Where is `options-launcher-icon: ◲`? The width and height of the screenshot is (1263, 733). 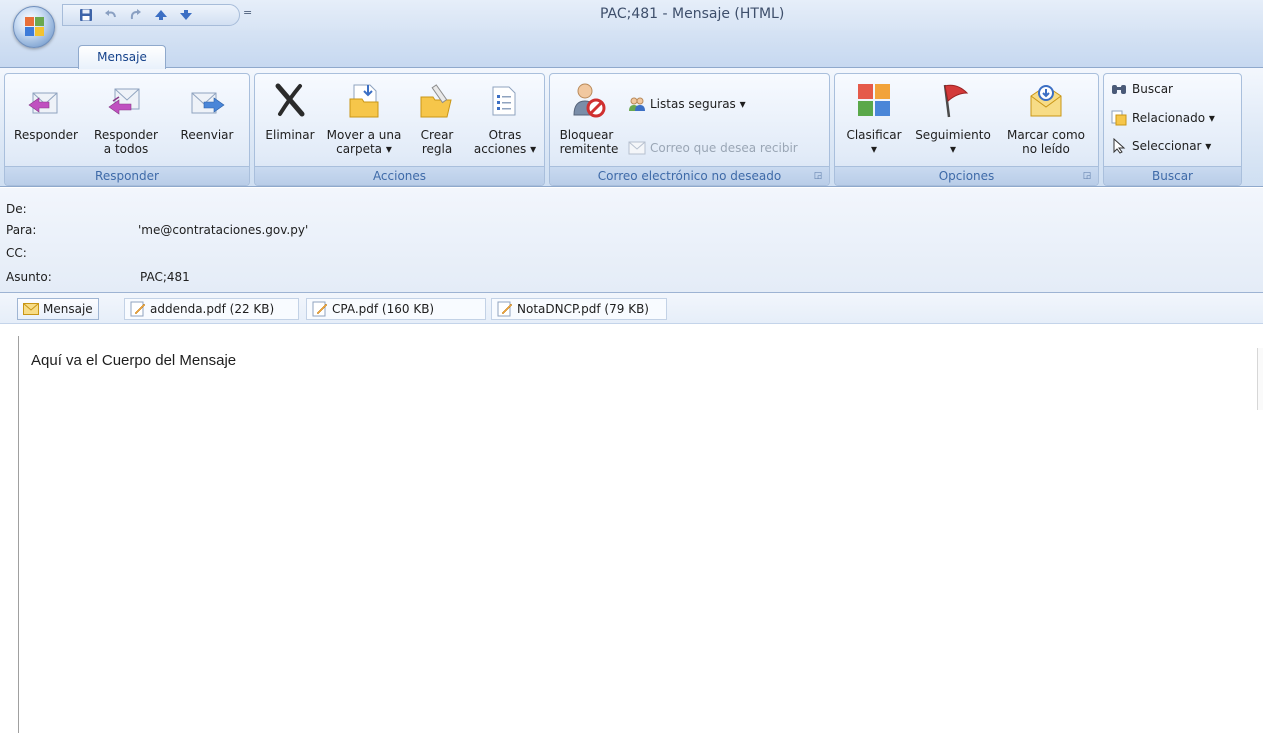 options-launcher-icon: ◲ is located at coordinates (1087, 176).